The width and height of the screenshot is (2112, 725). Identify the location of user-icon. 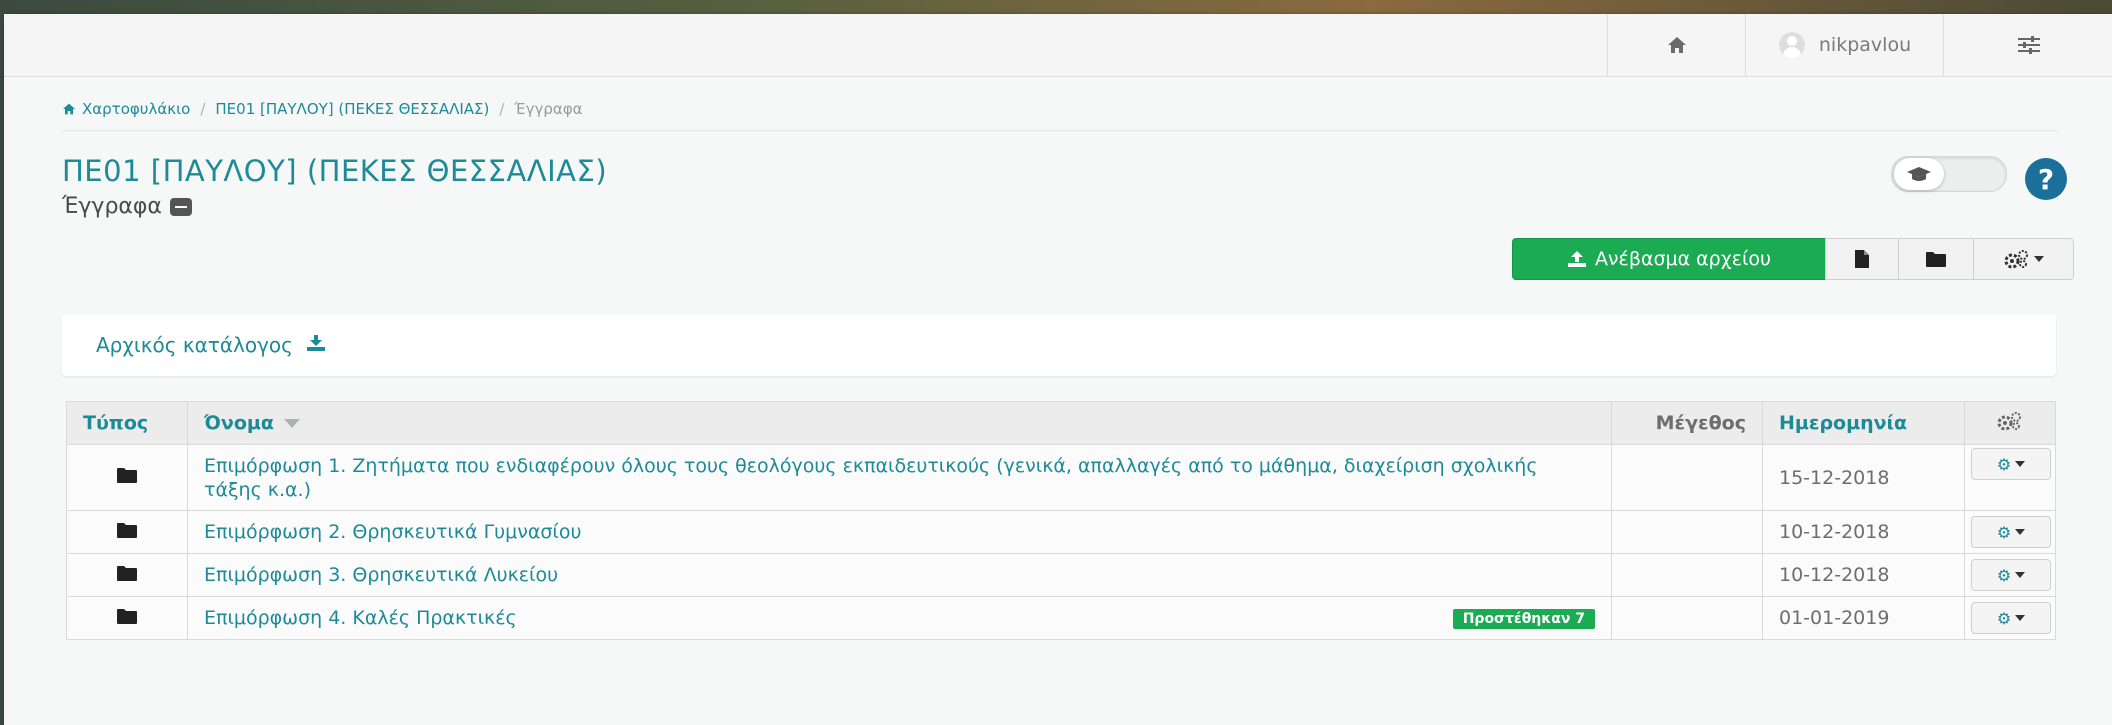
(1791, 45).